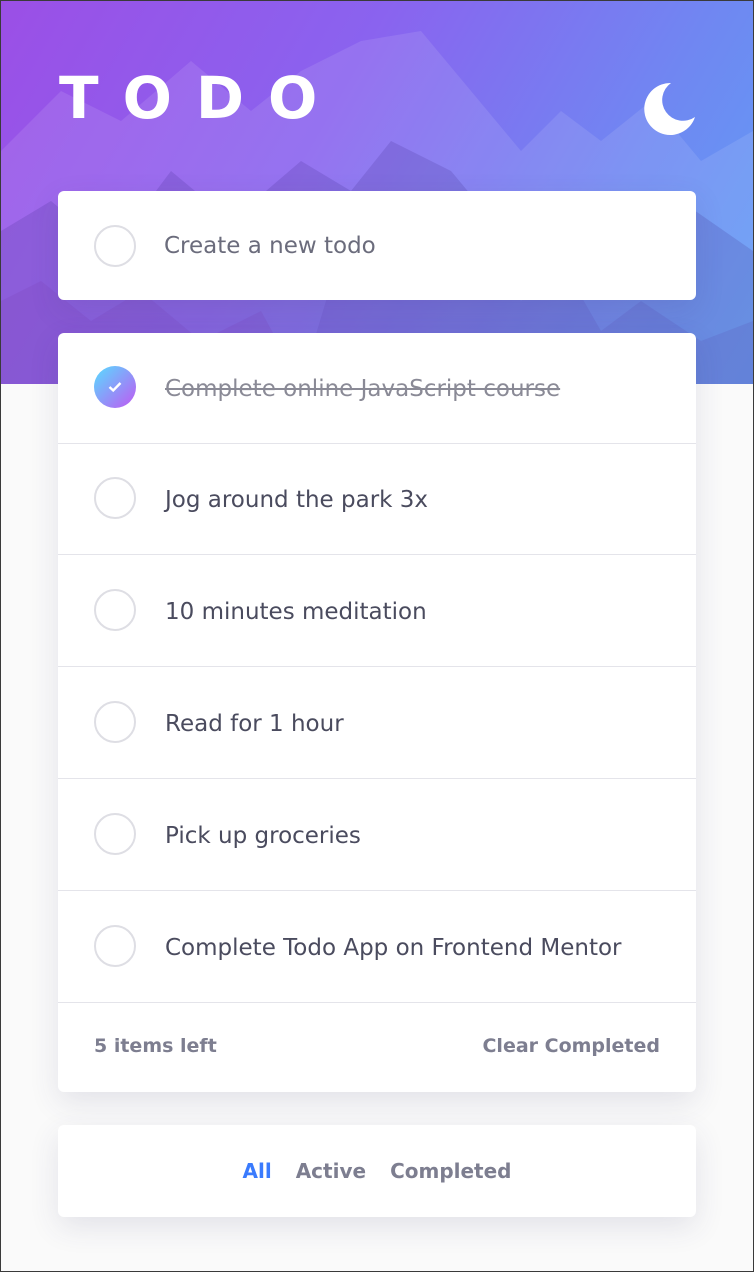  Describe the element at coordinates (296, 612) in the screenshot. I see `todo-text: 10 minutes meditation` at that location.